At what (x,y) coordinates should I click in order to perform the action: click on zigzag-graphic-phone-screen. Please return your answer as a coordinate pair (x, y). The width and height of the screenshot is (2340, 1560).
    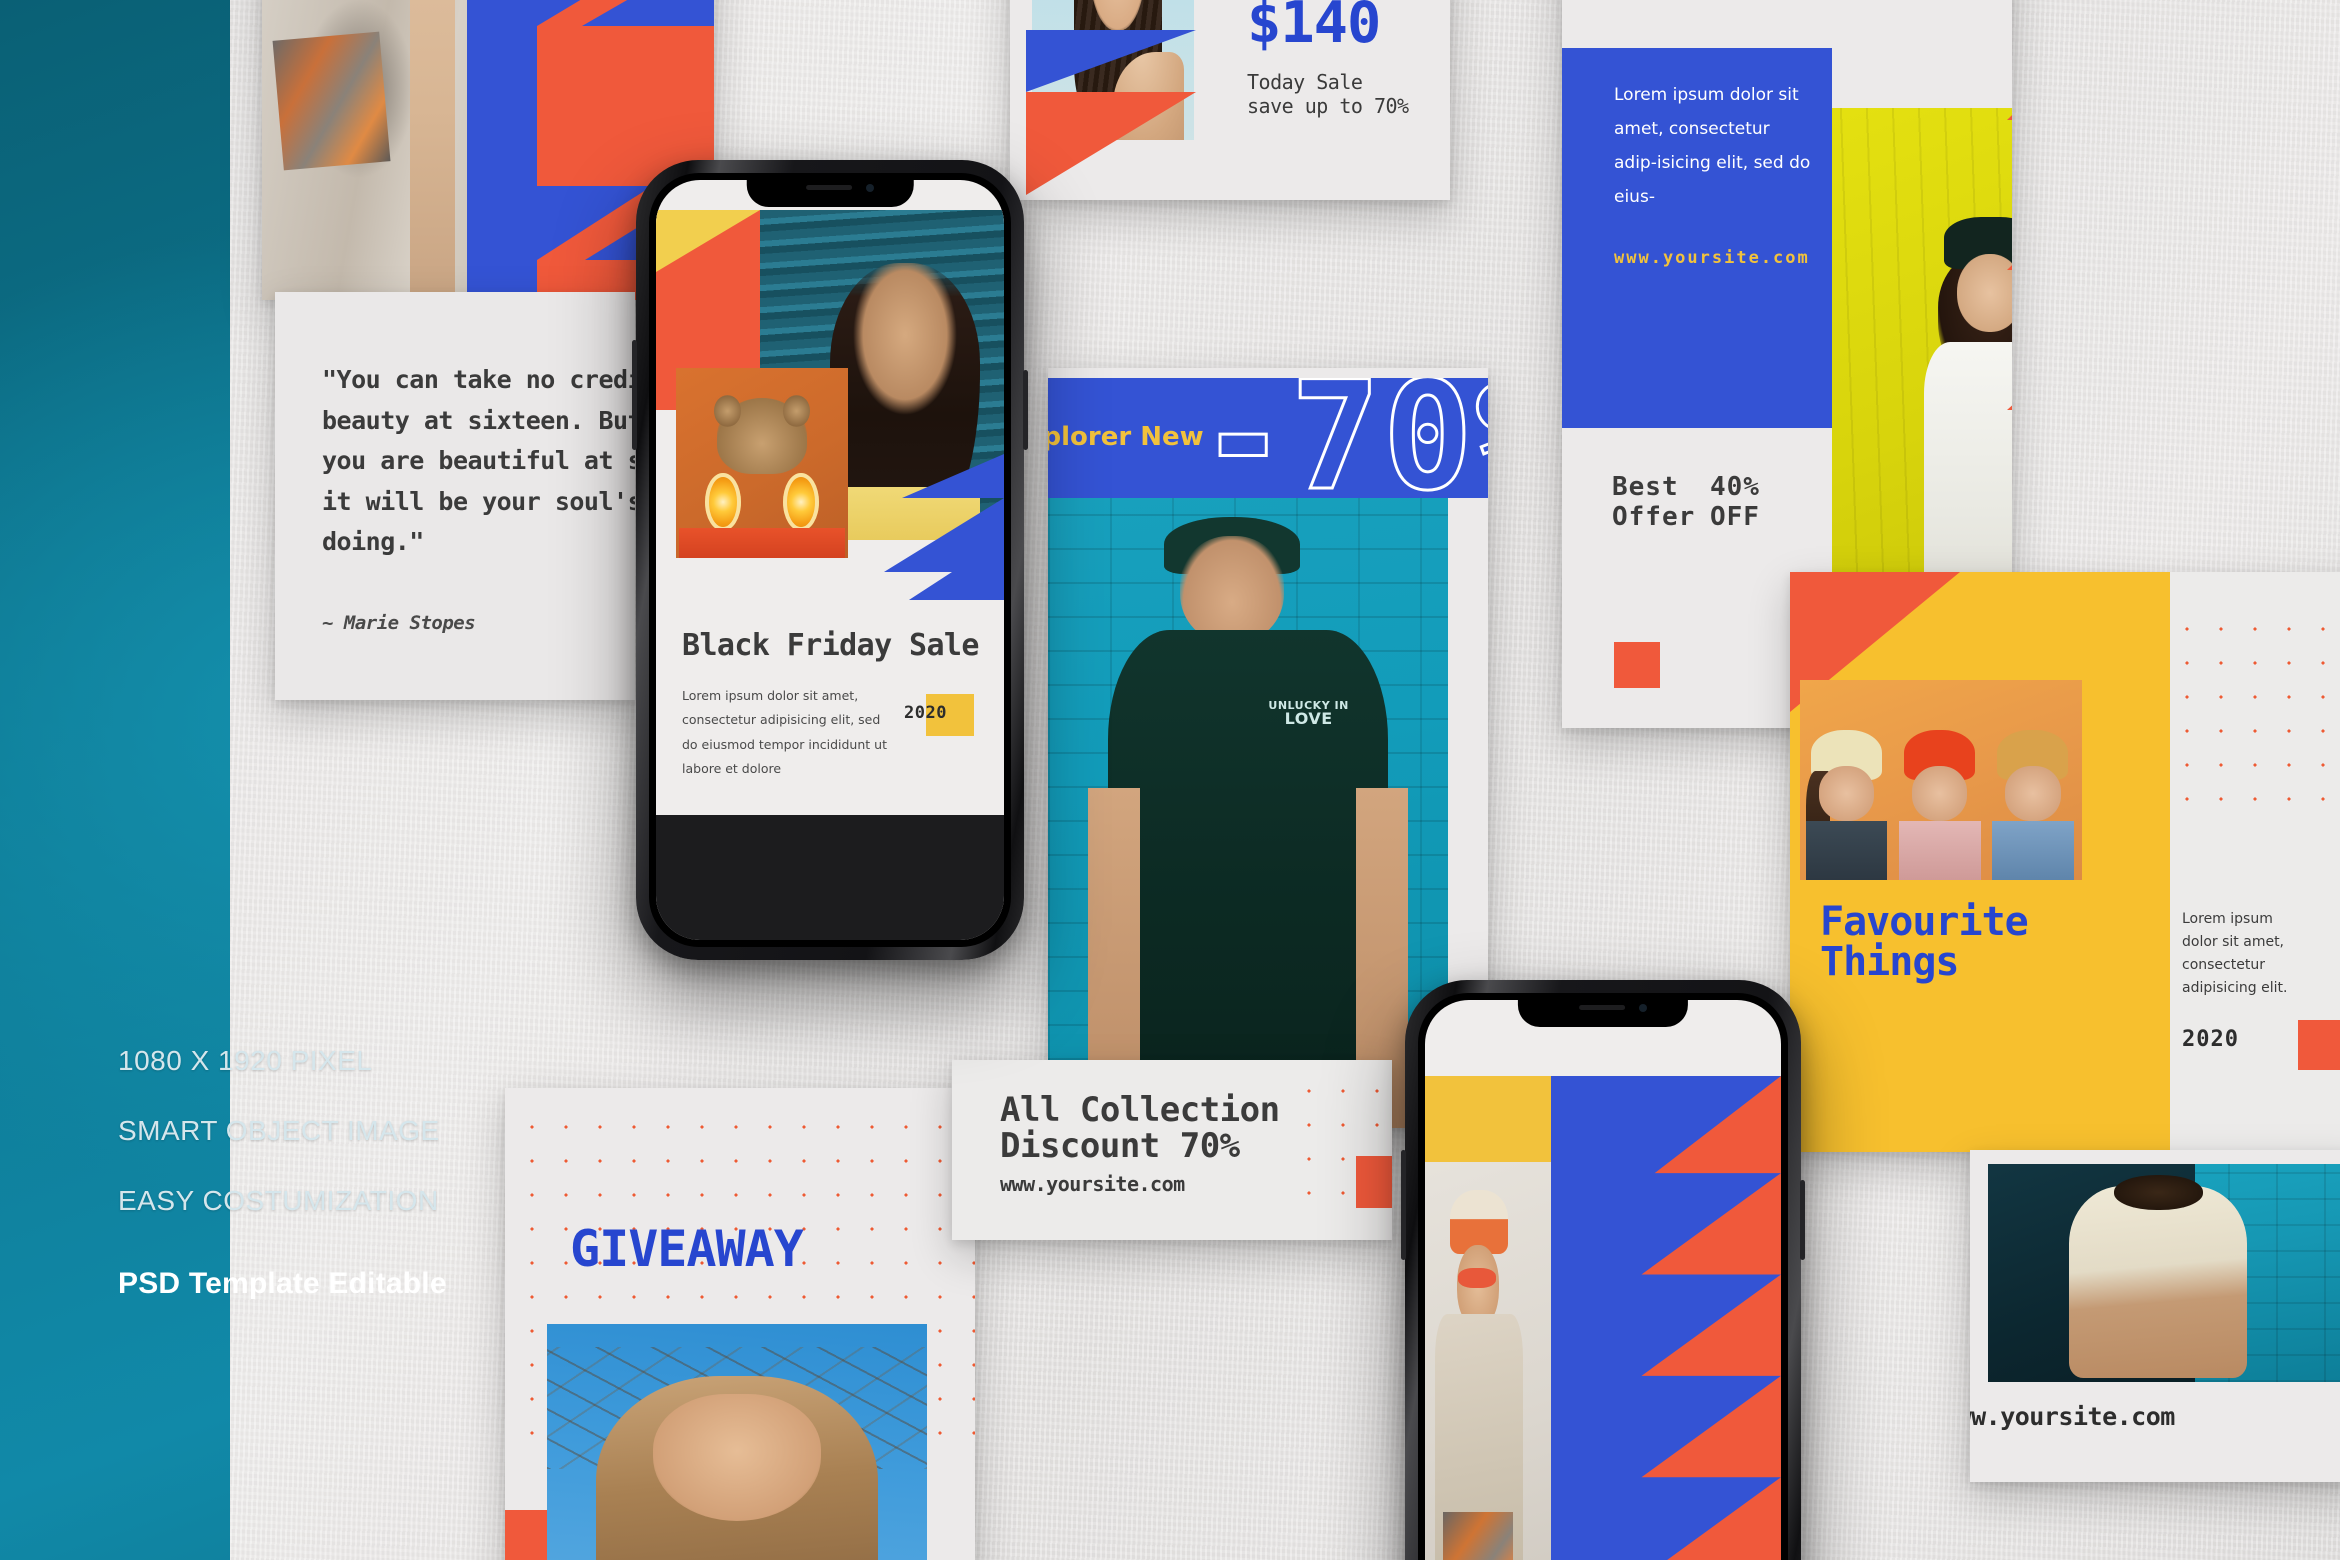
    Looking at the image, I should click on (1666, 1318).